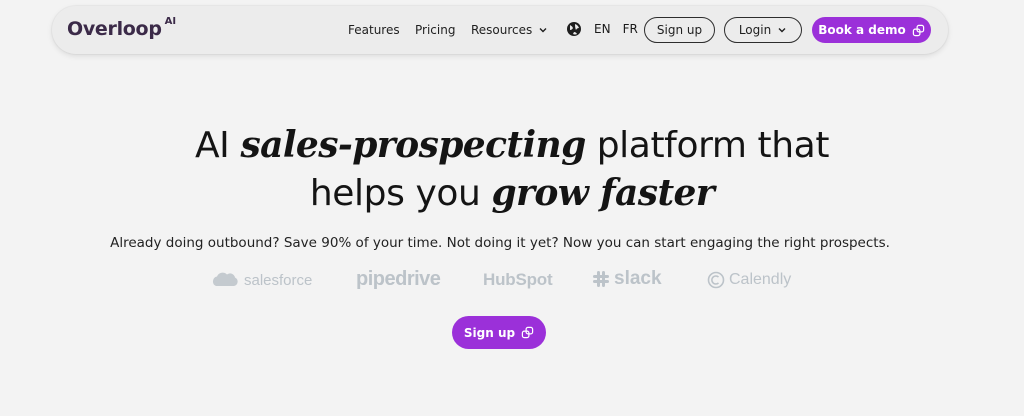 Image resolution: width=1024 pixels, height=416 pixels. I want to click on logo-ai-suffix: AI, so click(170, 21).